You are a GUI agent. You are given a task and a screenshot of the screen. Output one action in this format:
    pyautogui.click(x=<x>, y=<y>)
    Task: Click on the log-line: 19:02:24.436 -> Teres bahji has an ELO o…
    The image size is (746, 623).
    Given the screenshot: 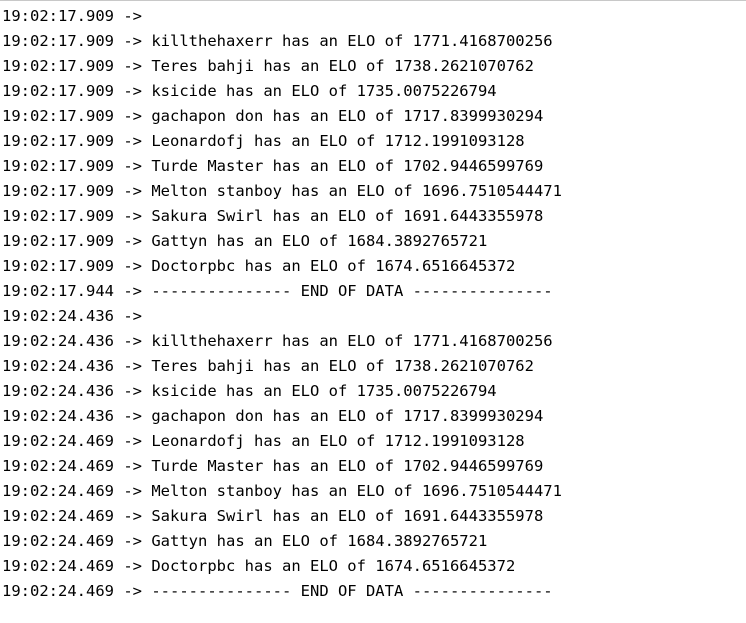 What is the action you would take?
    pyautogui.click(x=373, y=366)
    